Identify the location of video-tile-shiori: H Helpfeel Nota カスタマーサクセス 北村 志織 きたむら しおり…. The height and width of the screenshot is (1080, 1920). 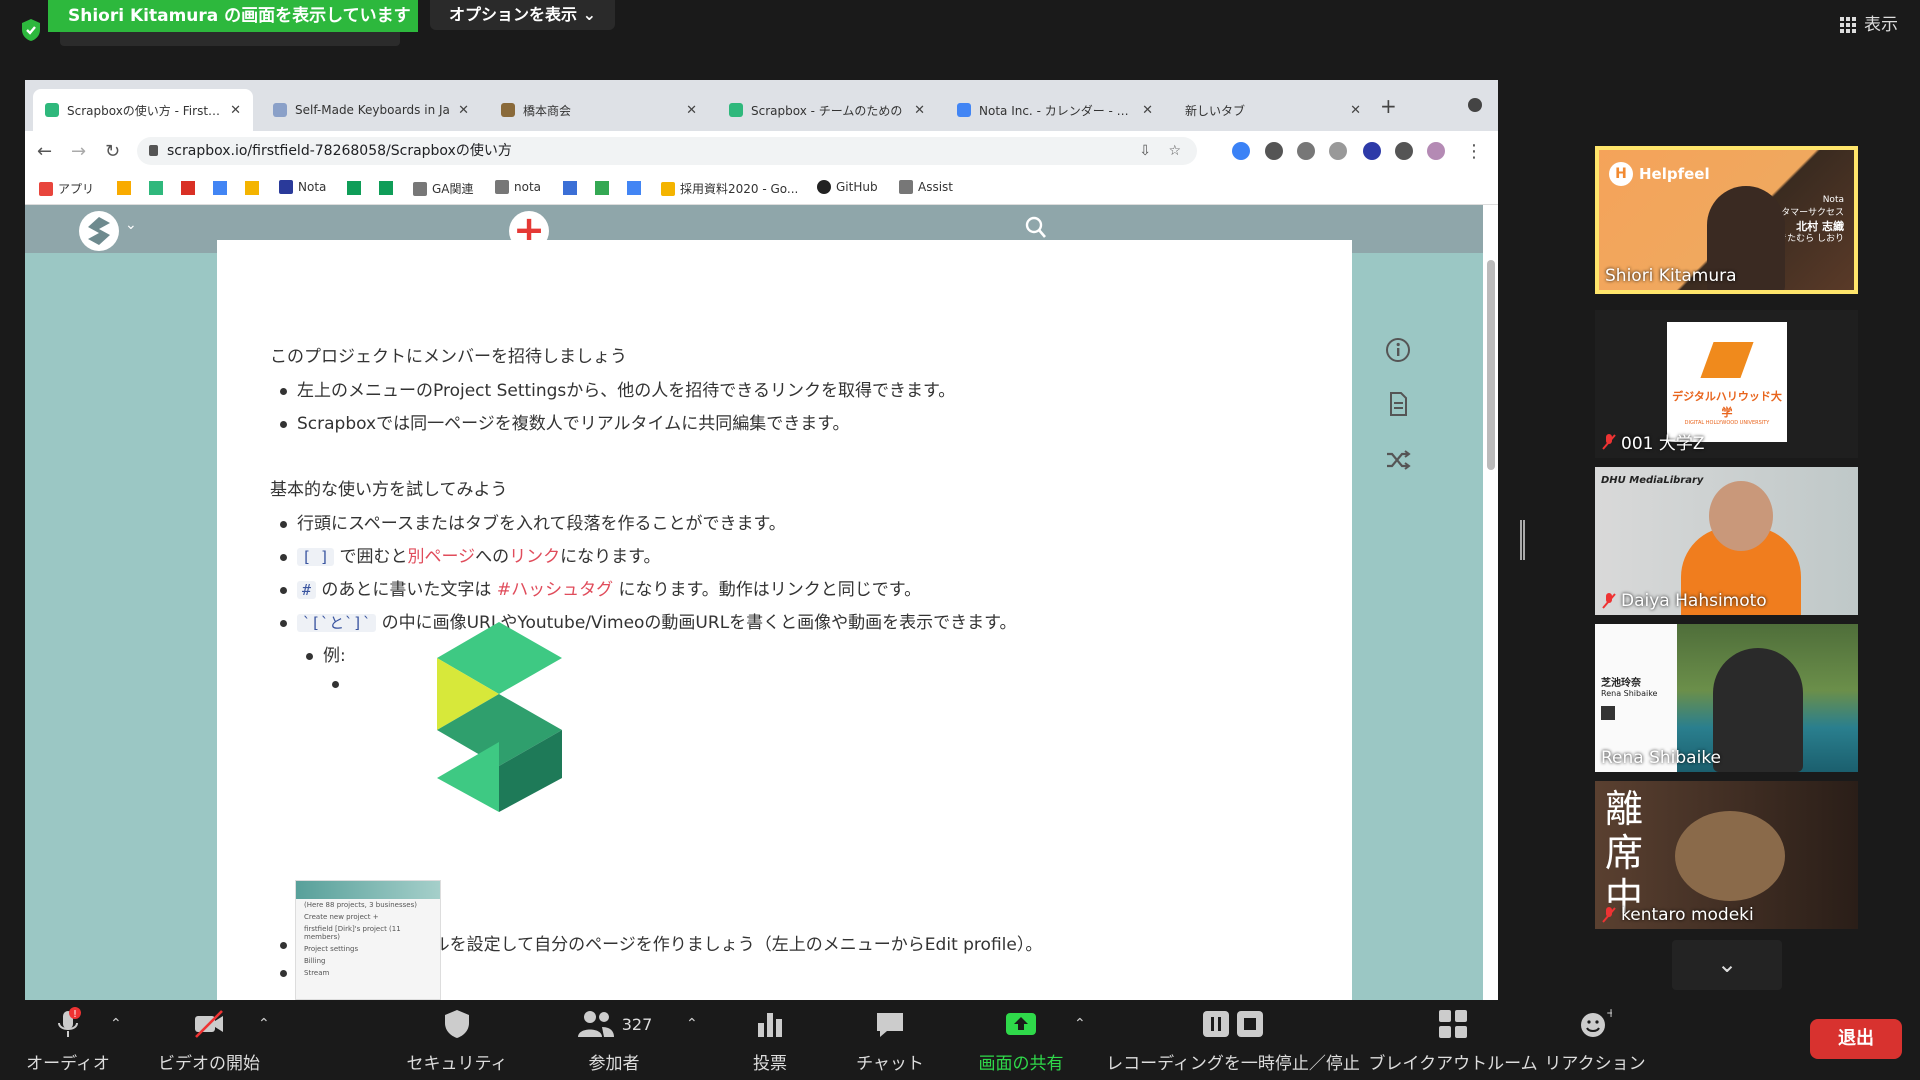
(1726, 220).